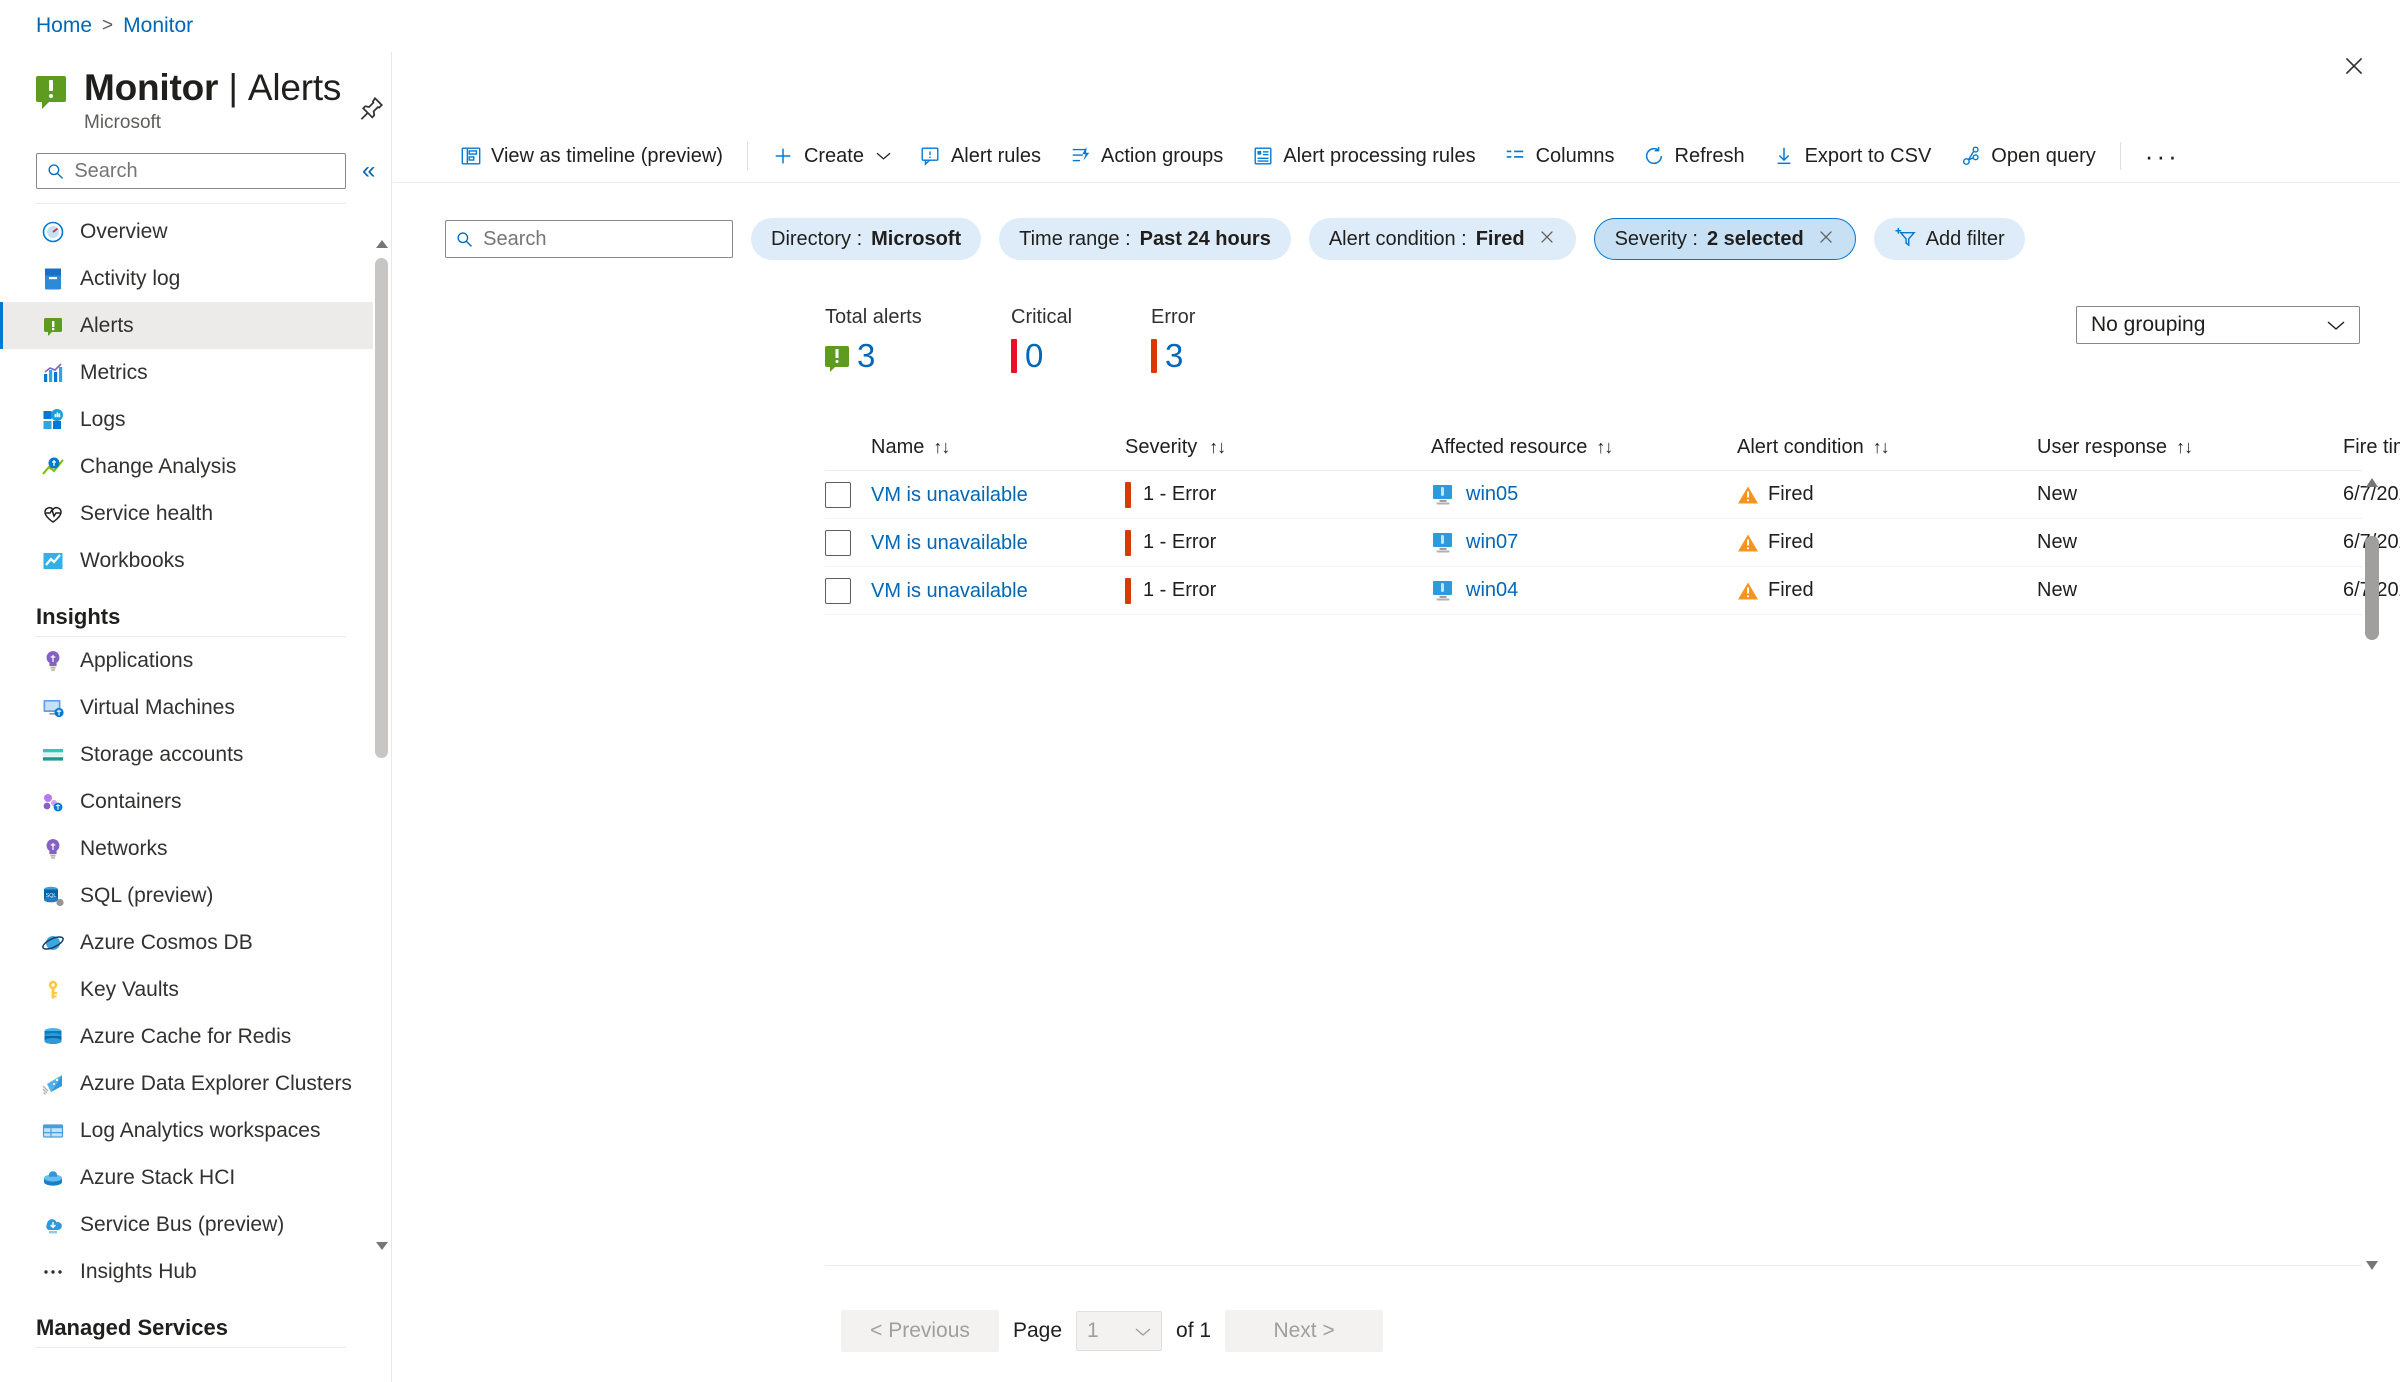 The height and width of the screenshot is (1382, 2400). What do you see at coordinates (203, 171) in the screenshot?
I see `sidebar-search-input` at bounding box center [203, 171].